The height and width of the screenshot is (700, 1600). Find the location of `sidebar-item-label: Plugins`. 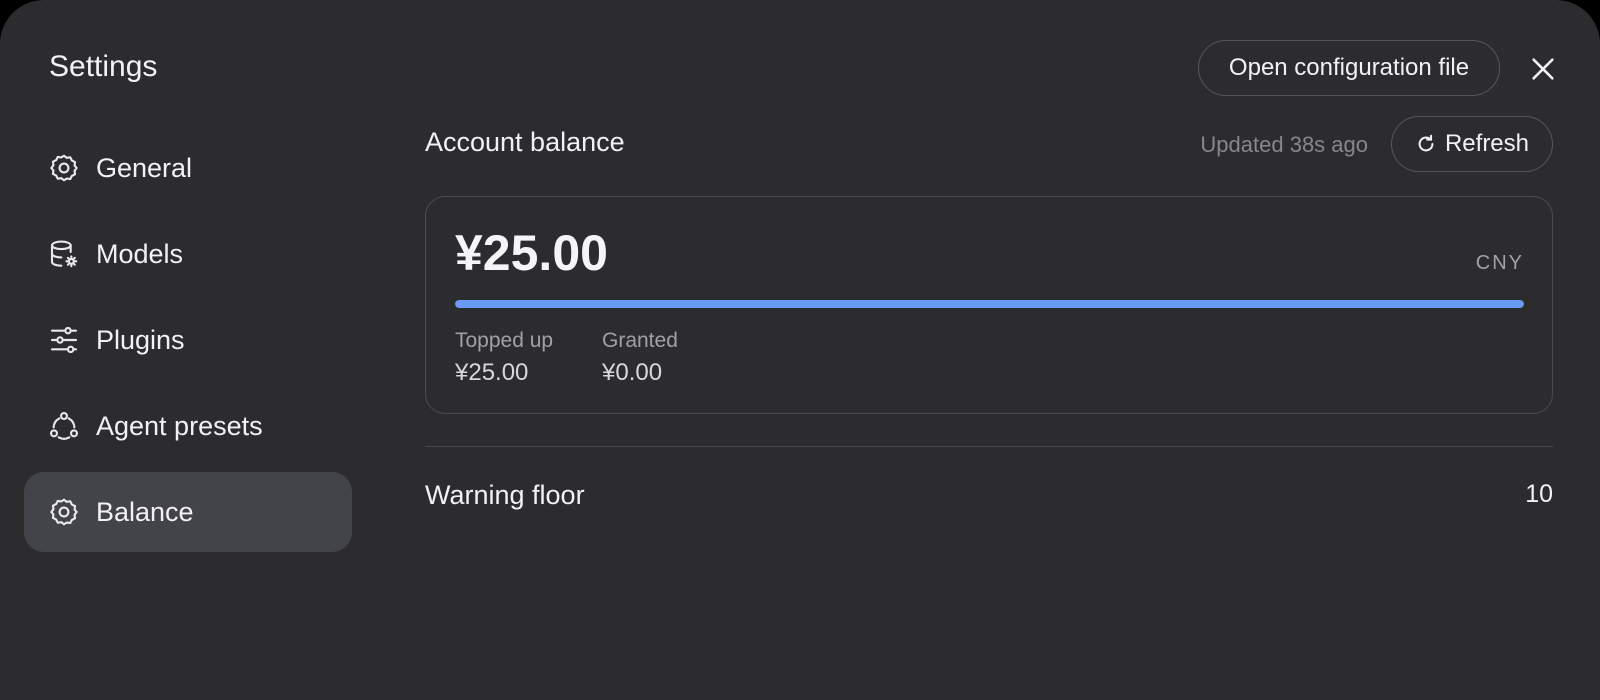

sidebar-item-label: Plugins is located at coordinates (140, 339).